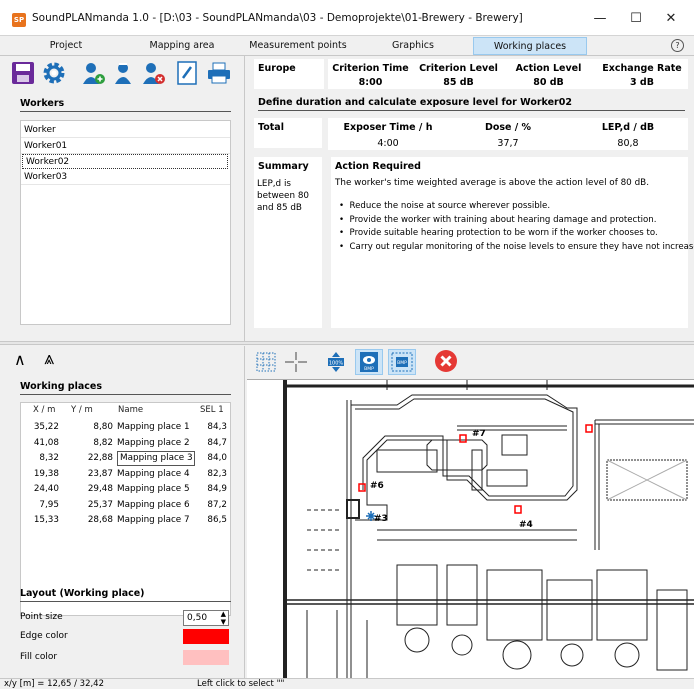 This screenshot has width=694, height=689. I want to click on close-red-icon, so click(446, 362).